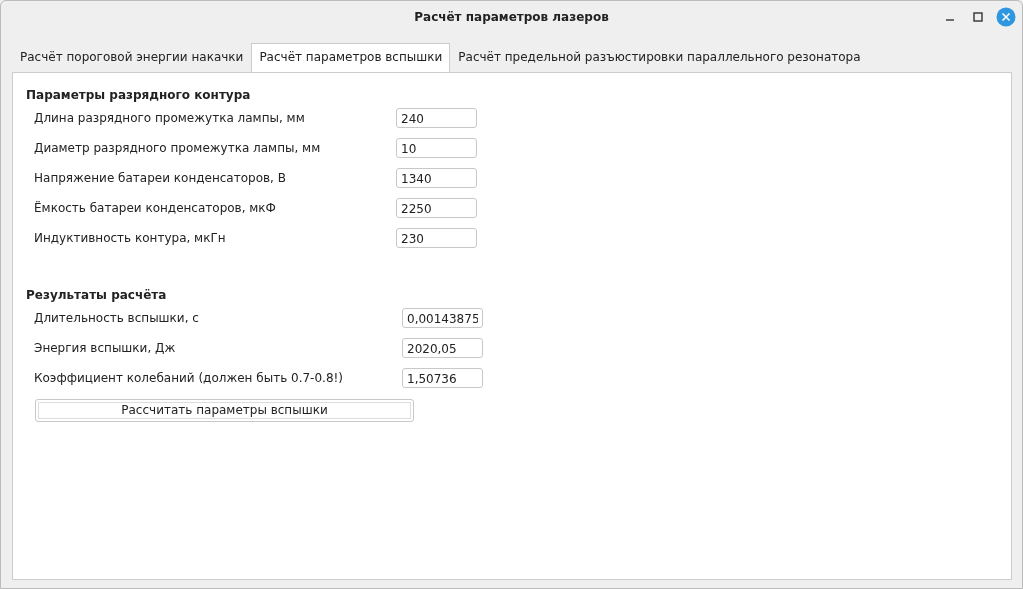 The height and width of the screenshot is (589, 1023). I want to click on close-button, so click(1006, 17).